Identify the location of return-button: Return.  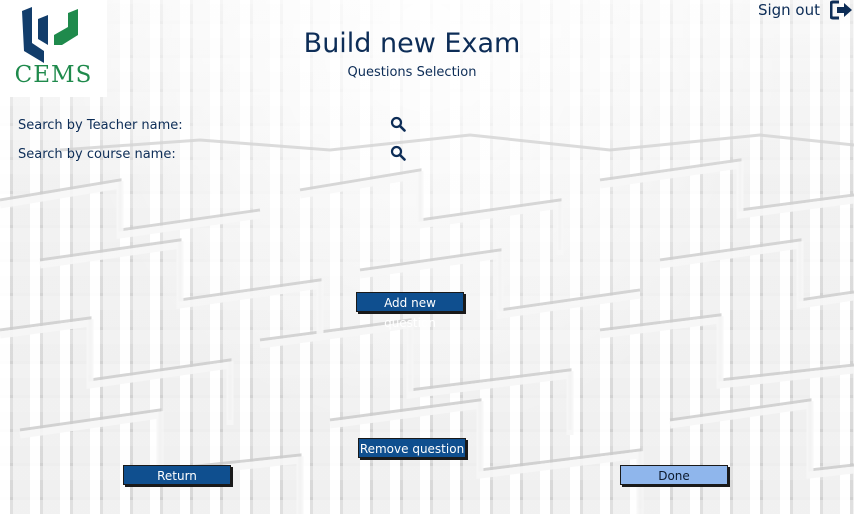
(177, 475).